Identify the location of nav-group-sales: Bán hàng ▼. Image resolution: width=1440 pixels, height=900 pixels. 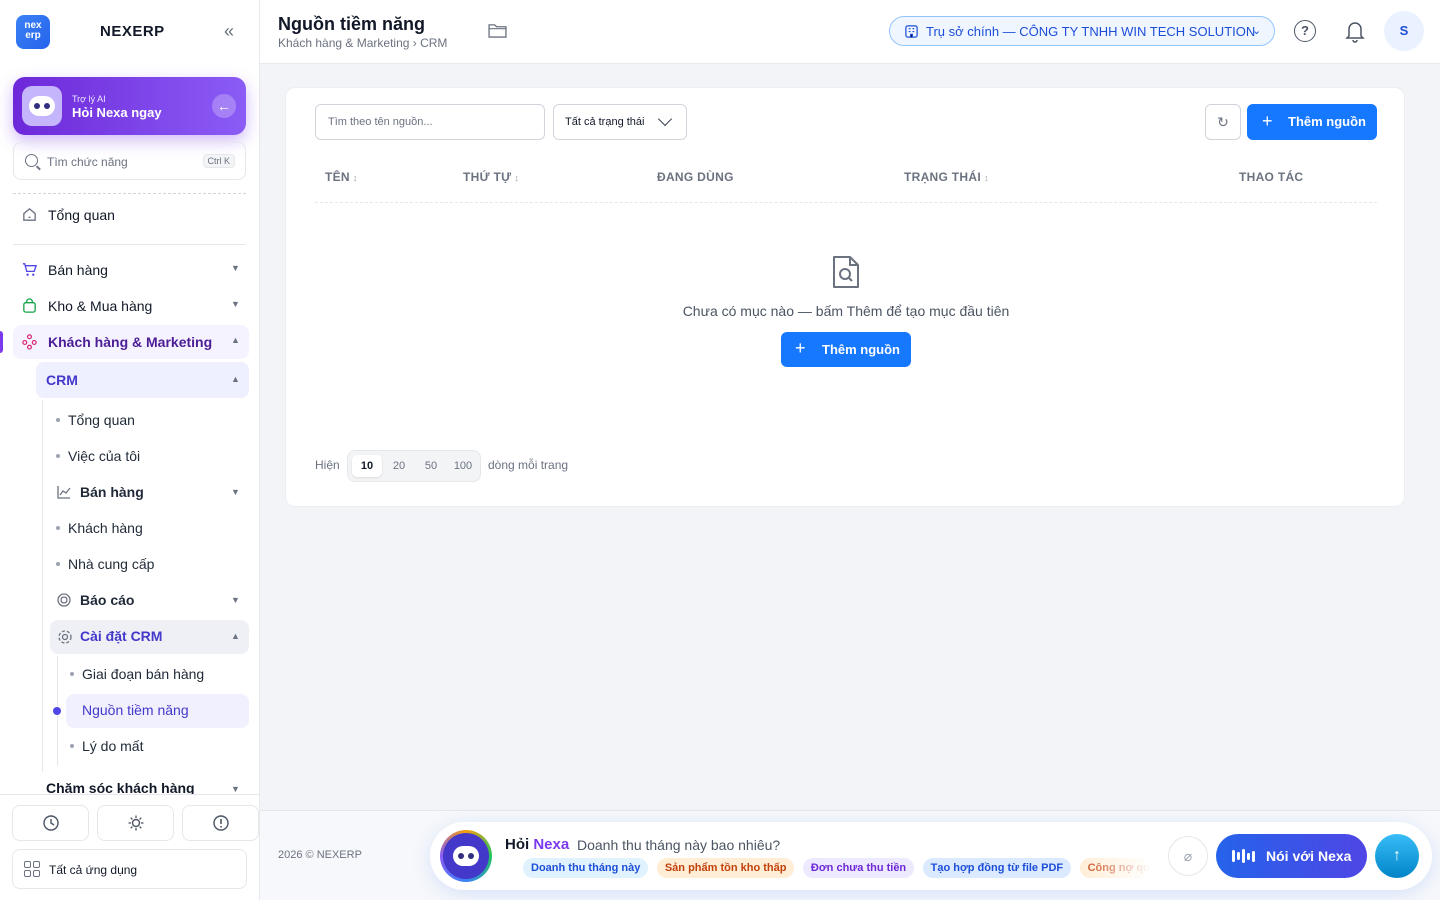
(130, 270).